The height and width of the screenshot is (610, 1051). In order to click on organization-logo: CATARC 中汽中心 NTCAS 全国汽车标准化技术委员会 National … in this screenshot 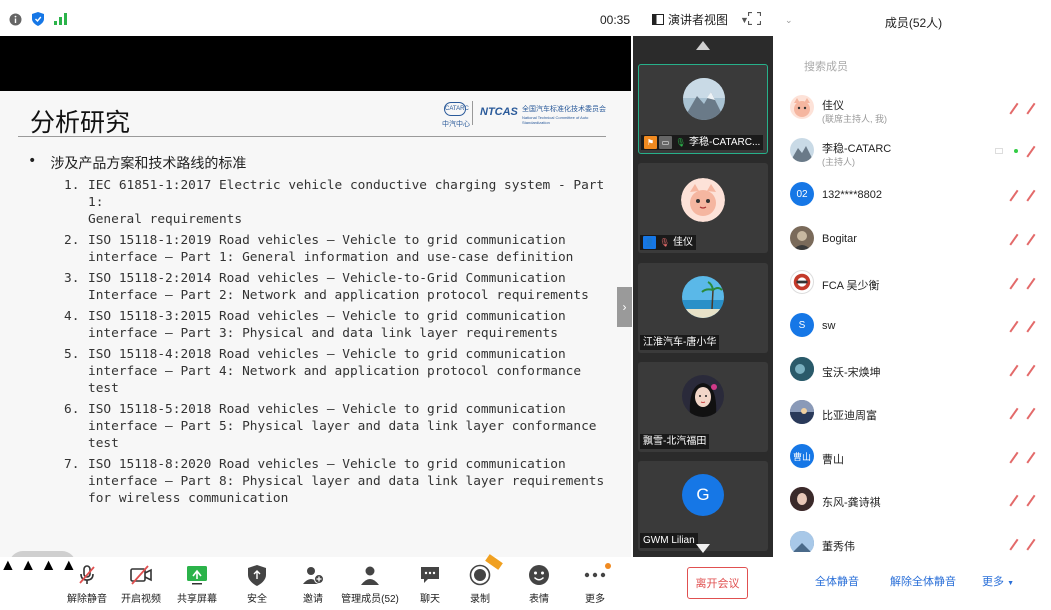, I will do `click(525, 114)`.